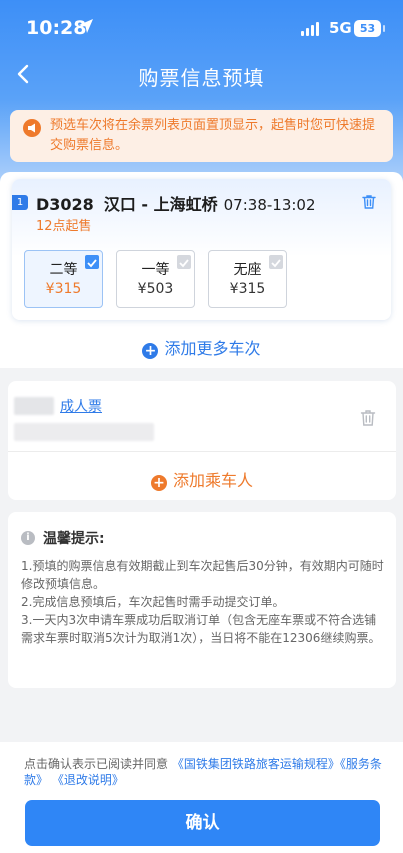 The height and width of the screenshot is (853, 403). Describe the element at coordinates (256, 764) in the screenshot. I see `transport-rules-link: 《国铁集团铁路旅客运输规程》` at that location.